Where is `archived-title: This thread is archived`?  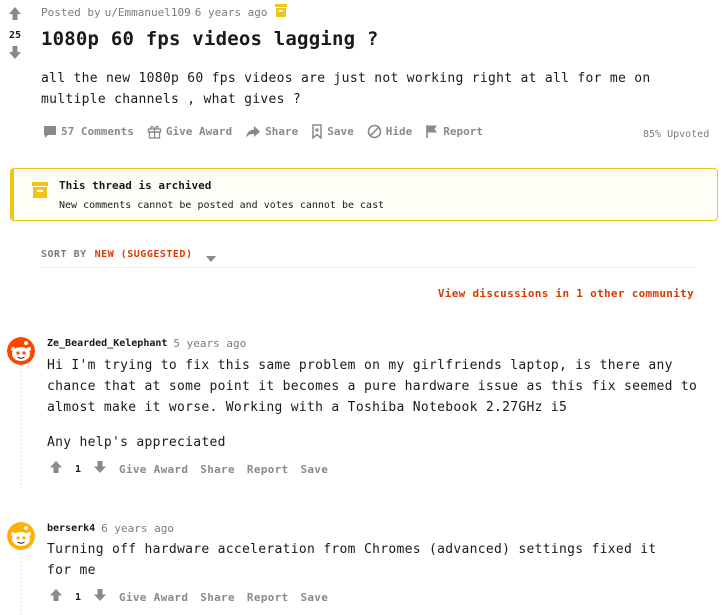
archived-title: This thread is archived is located at coordinates (135, 185).